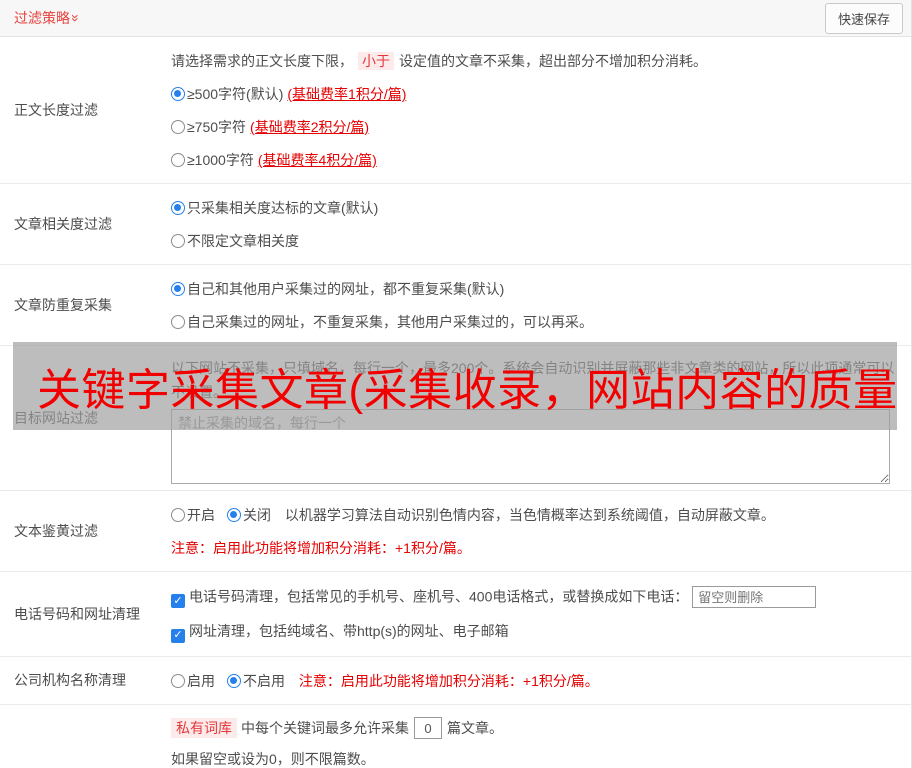 This screenshot has width=912, height=768. Describe the element at coordinates (325, 727) in the screenshot. I see `keyword-limit-mid-text: 中每个关键词最多允许采集` at that location.